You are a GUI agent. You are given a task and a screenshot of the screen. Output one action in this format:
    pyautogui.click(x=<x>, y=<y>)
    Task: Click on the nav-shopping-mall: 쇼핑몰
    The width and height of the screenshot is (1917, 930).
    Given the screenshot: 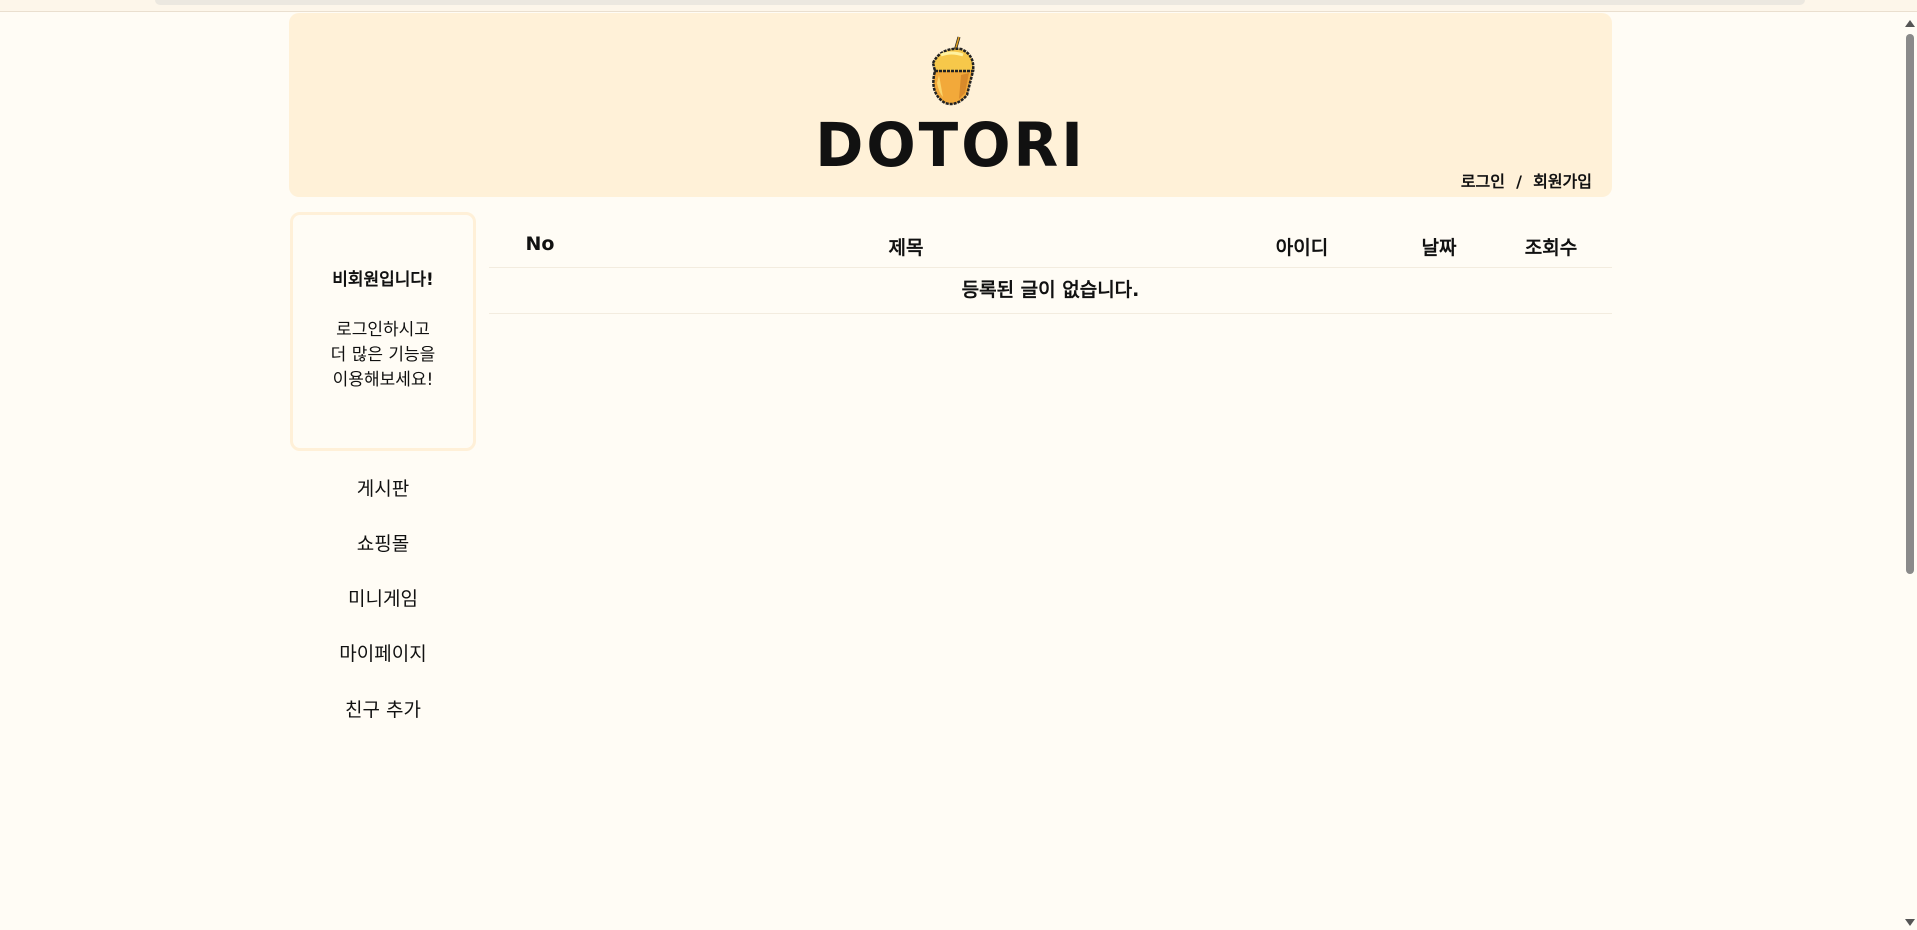 What is the action you would take?
    pyautogui.click(x=383, y=542)
    